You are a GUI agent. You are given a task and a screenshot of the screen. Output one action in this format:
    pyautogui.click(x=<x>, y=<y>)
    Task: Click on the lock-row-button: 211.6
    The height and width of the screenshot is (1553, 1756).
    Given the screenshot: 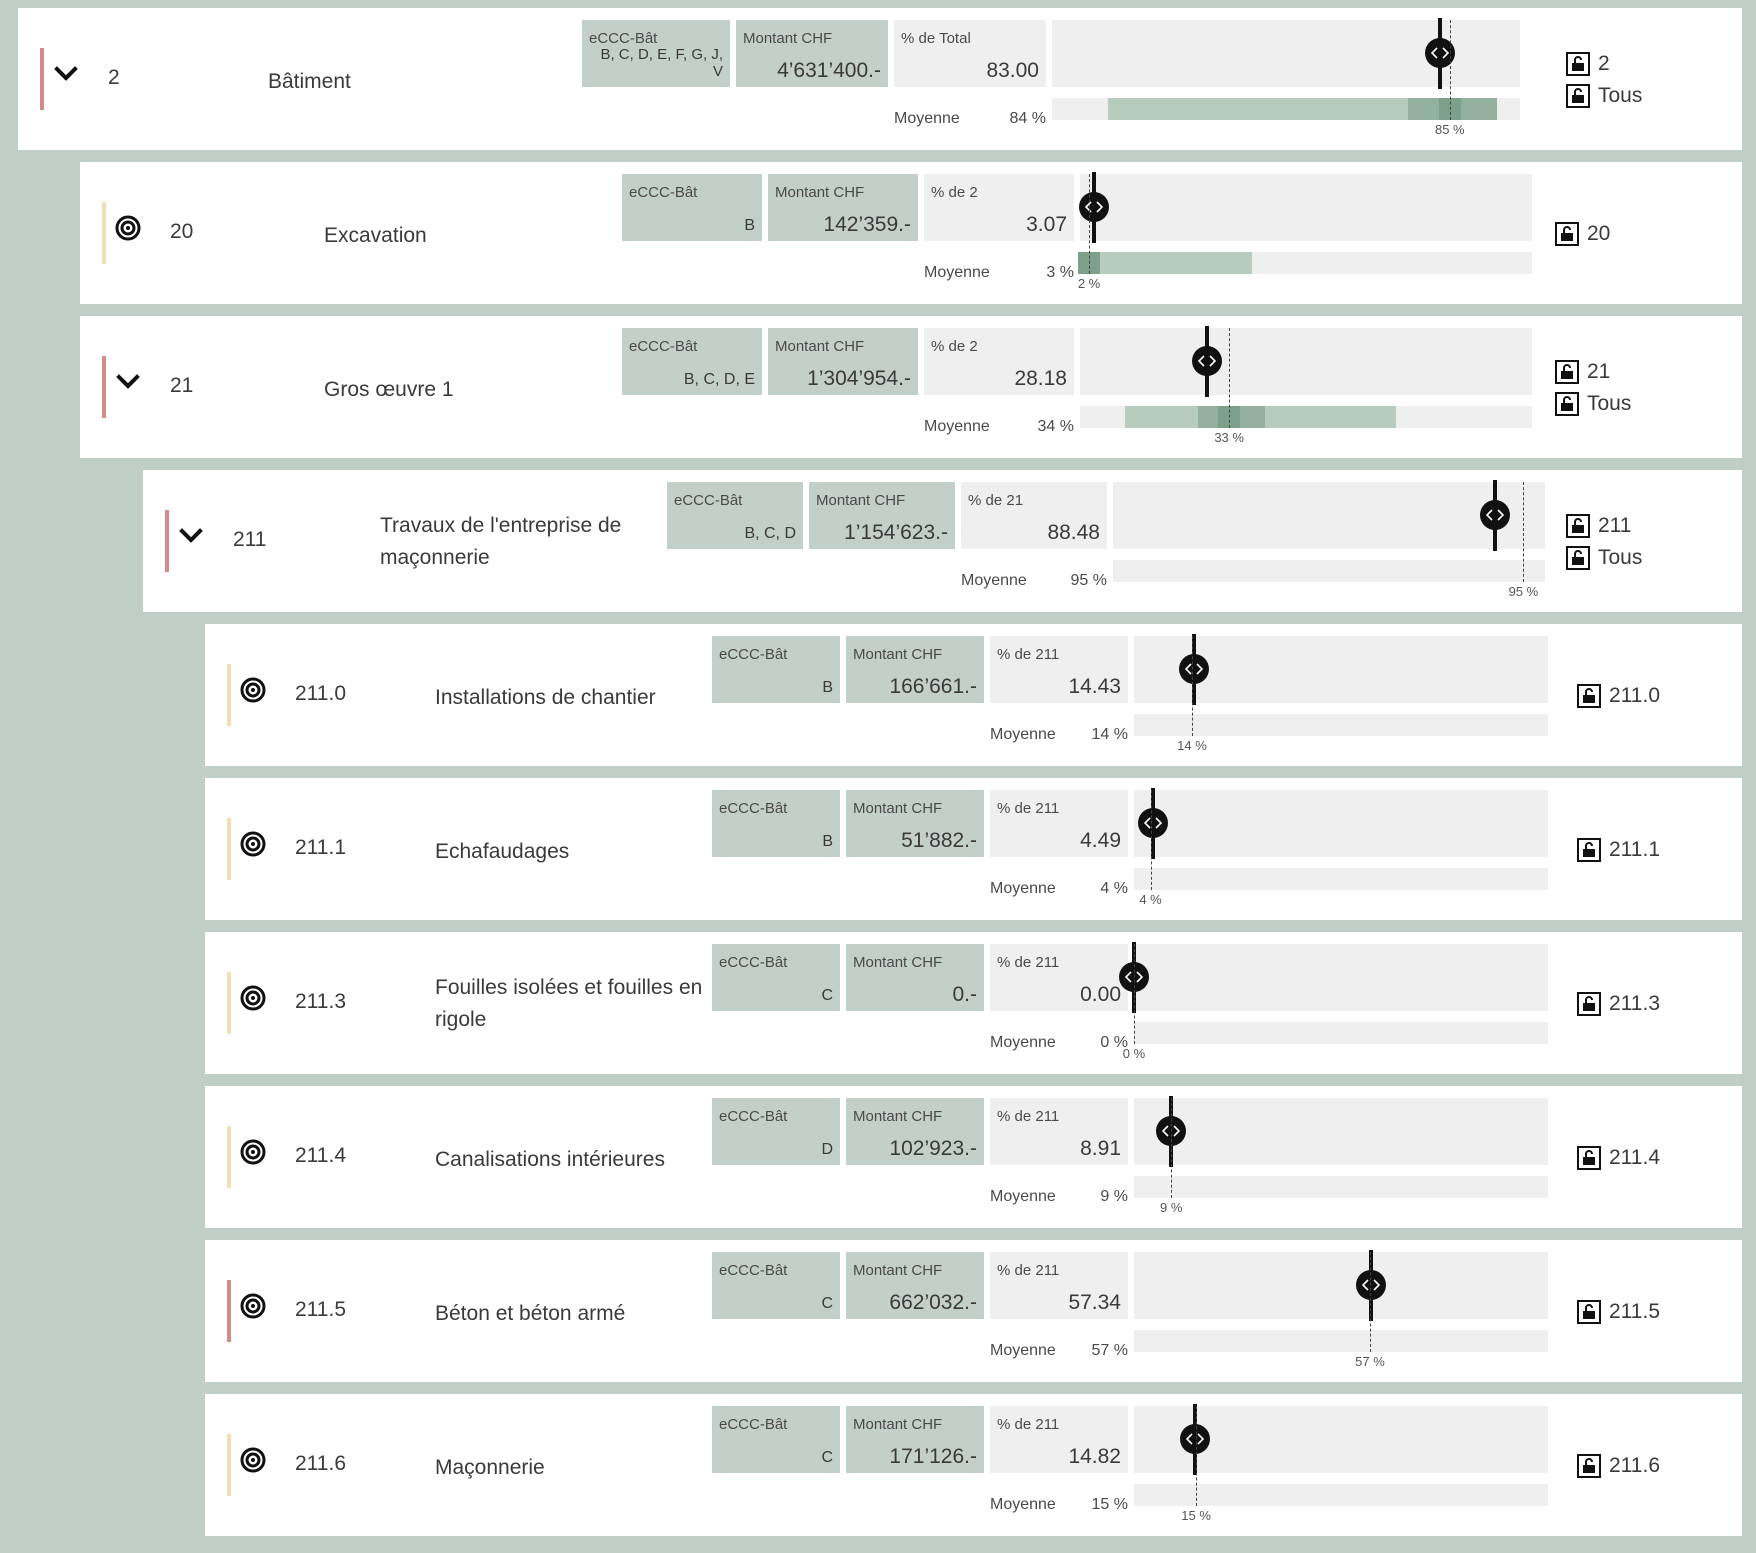 What is the action you would take?
    pyautogui.click(x=1618, y=1466)
    